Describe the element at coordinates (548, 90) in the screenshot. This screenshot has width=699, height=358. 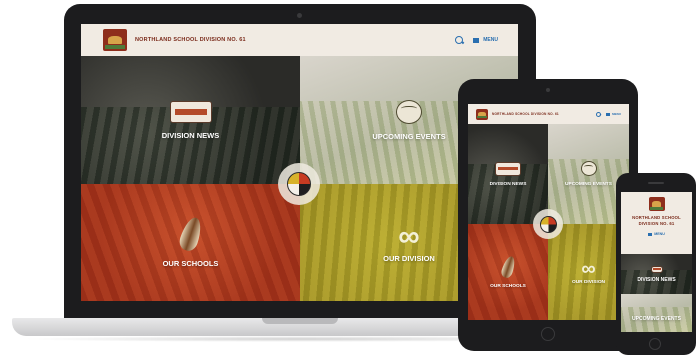
I see `tablet-camera` at that location.